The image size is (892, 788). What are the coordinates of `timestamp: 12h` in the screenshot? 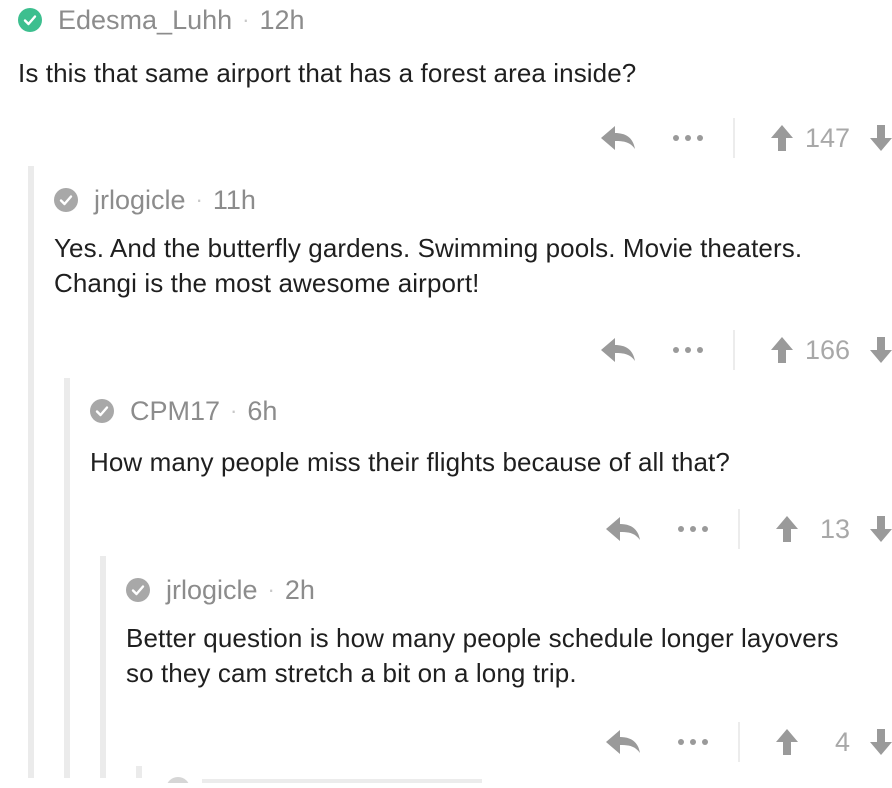 It's located at (282, 19).